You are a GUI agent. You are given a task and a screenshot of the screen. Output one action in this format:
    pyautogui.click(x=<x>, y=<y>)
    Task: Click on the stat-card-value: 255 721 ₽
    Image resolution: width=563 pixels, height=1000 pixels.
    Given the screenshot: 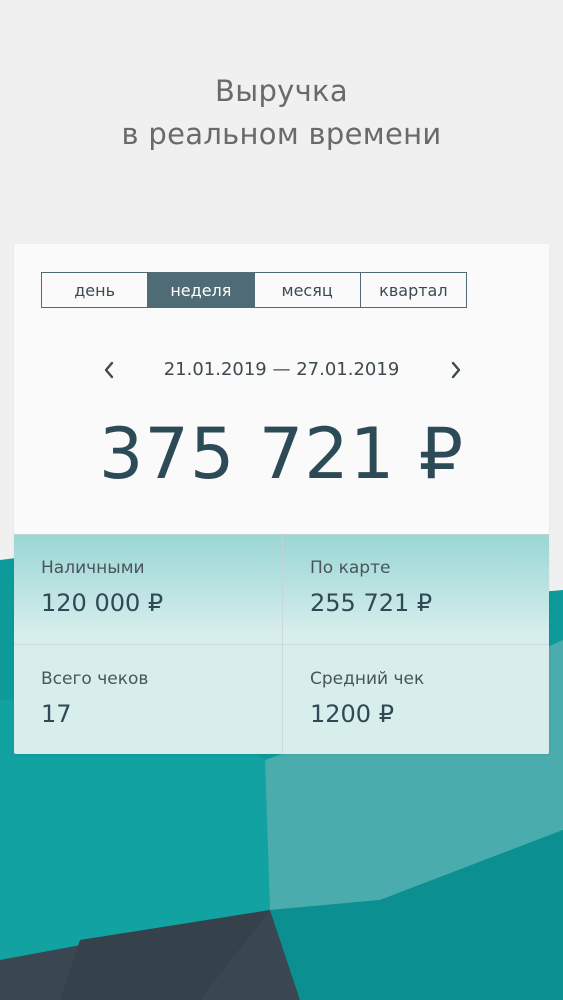 What is the action you would take?
    pyautogui.click(x=371, y=603)
    